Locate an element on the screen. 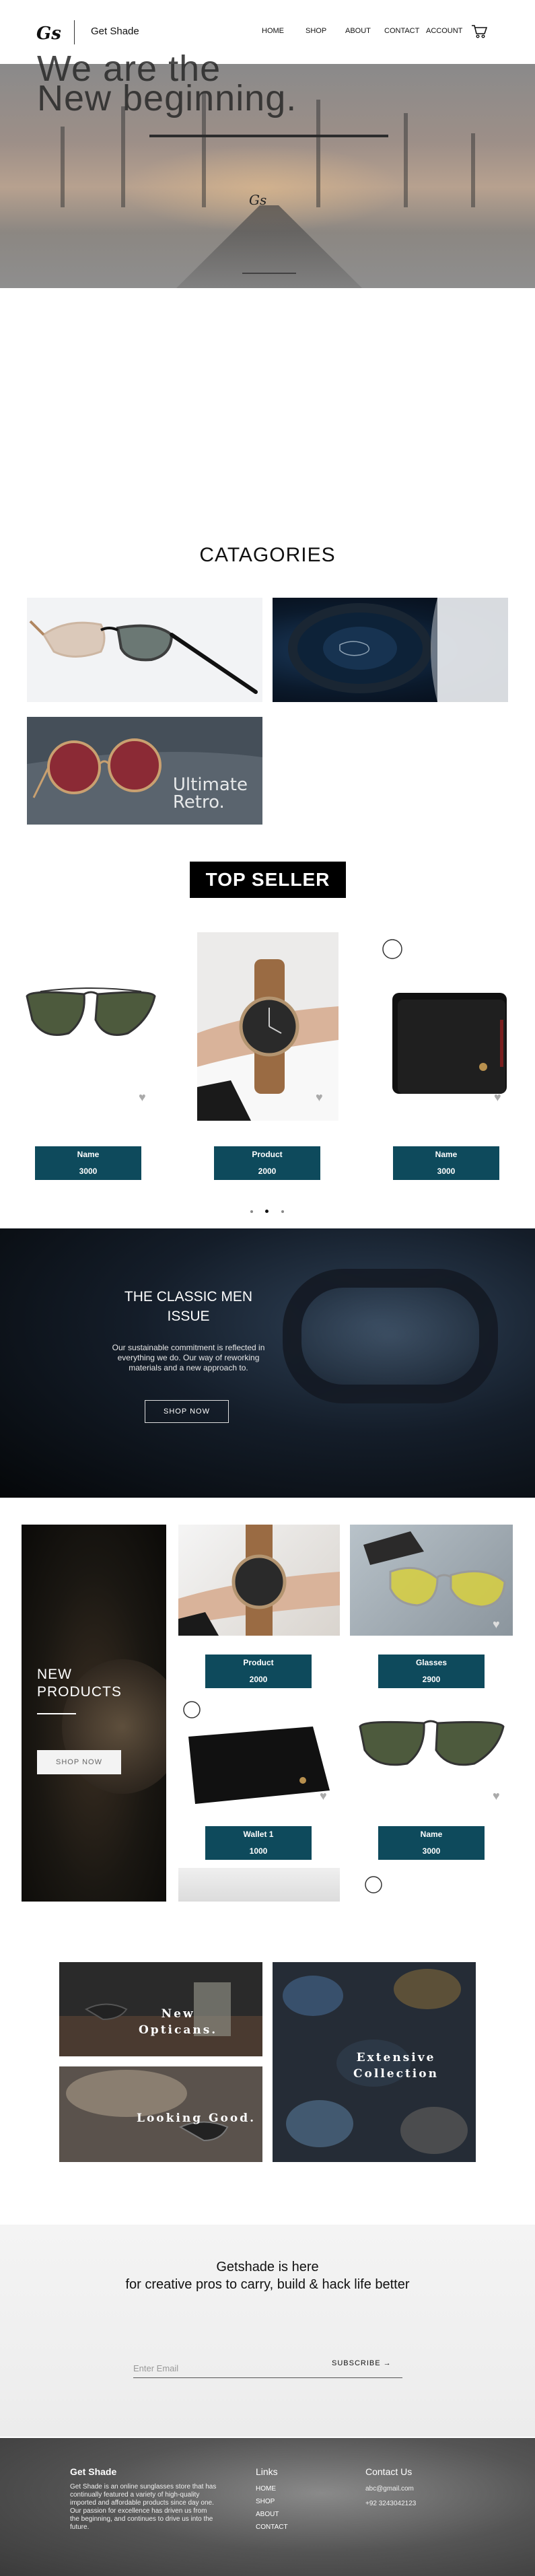 The image size is (535, 2576). product-name: Glasses is located at coordinates (431, 1662).